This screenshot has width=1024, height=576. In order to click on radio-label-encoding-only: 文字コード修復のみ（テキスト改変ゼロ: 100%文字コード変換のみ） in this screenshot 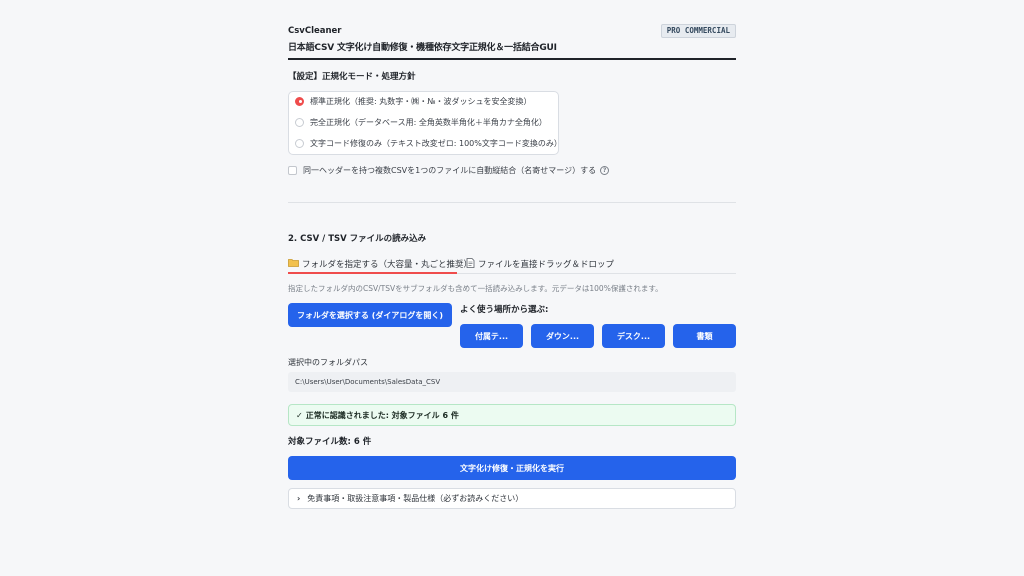, I will do `click(436, 143)`.